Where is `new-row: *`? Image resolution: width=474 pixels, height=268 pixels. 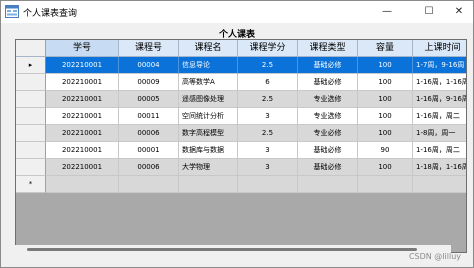
new-row: * is located at coordinates (241, 184).